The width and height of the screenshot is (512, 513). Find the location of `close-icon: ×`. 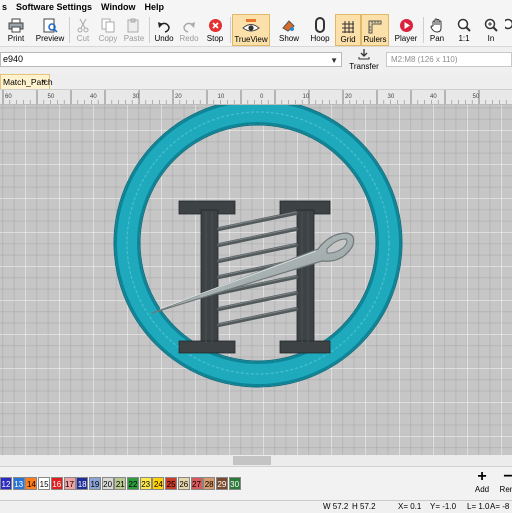

close-icon: × is located at coordinates (43, 82).